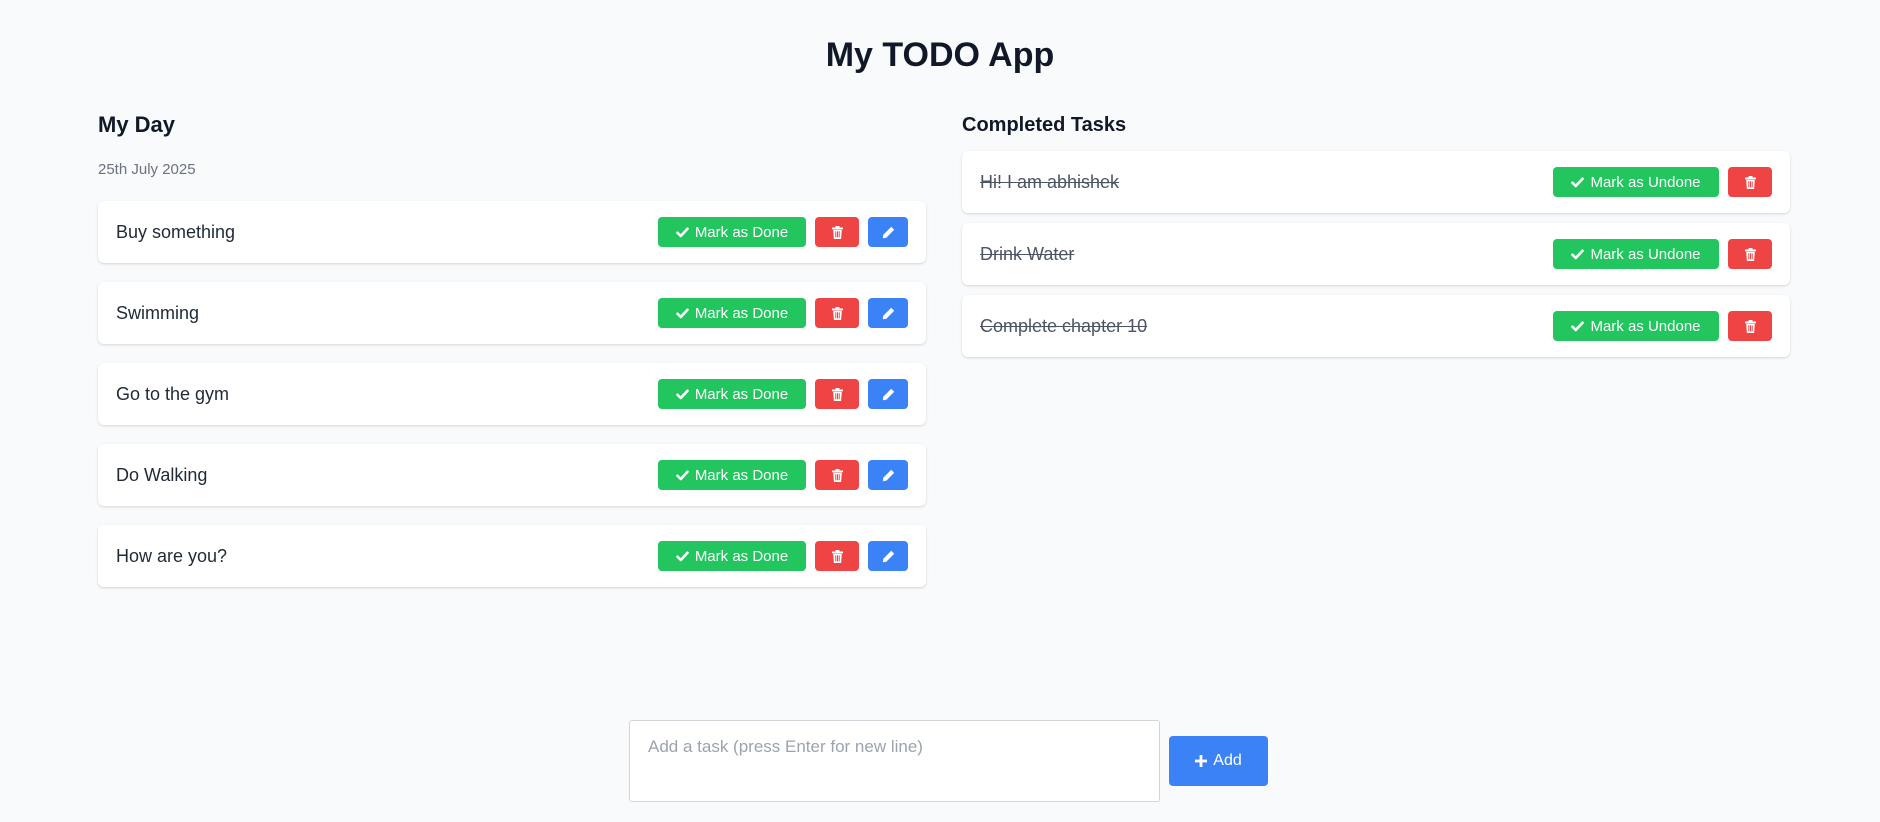  What do you see at coordinates (512, 313) in the screenshot?
I see `task-card: Swimming Mark as Done` at bounding box center [512, 313].